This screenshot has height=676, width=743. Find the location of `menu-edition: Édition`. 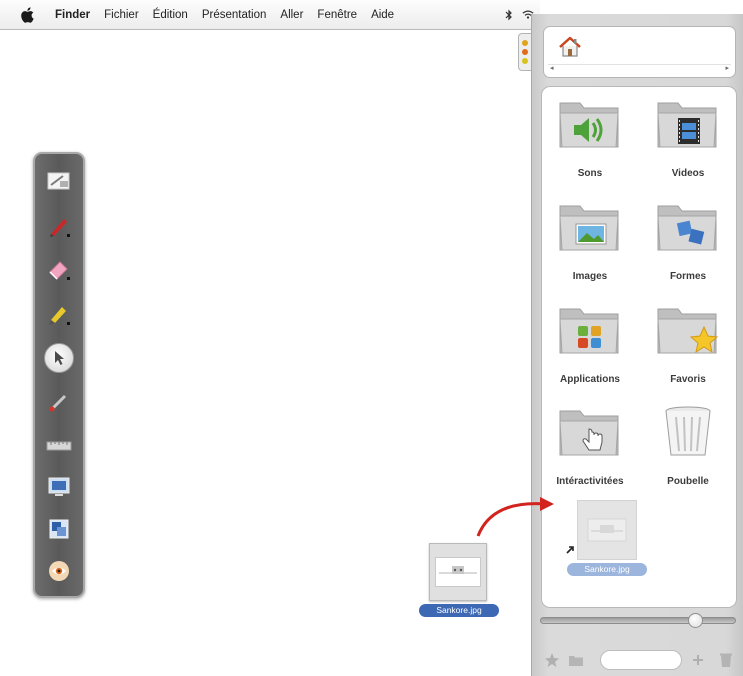

menu-edition: Édition is located at coordinates (170, 15).